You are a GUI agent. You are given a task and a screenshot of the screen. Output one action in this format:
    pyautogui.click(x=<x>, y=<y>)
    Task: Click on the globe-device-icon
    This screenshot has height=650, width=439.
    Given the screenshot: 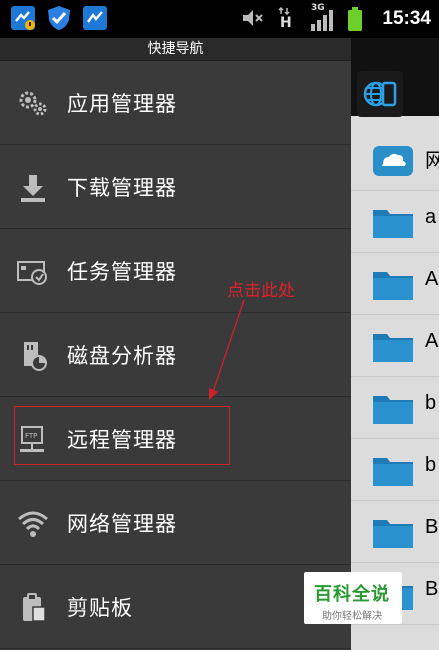 What is the action you would take?
    pyautogui.click(x=380, y=94)
    